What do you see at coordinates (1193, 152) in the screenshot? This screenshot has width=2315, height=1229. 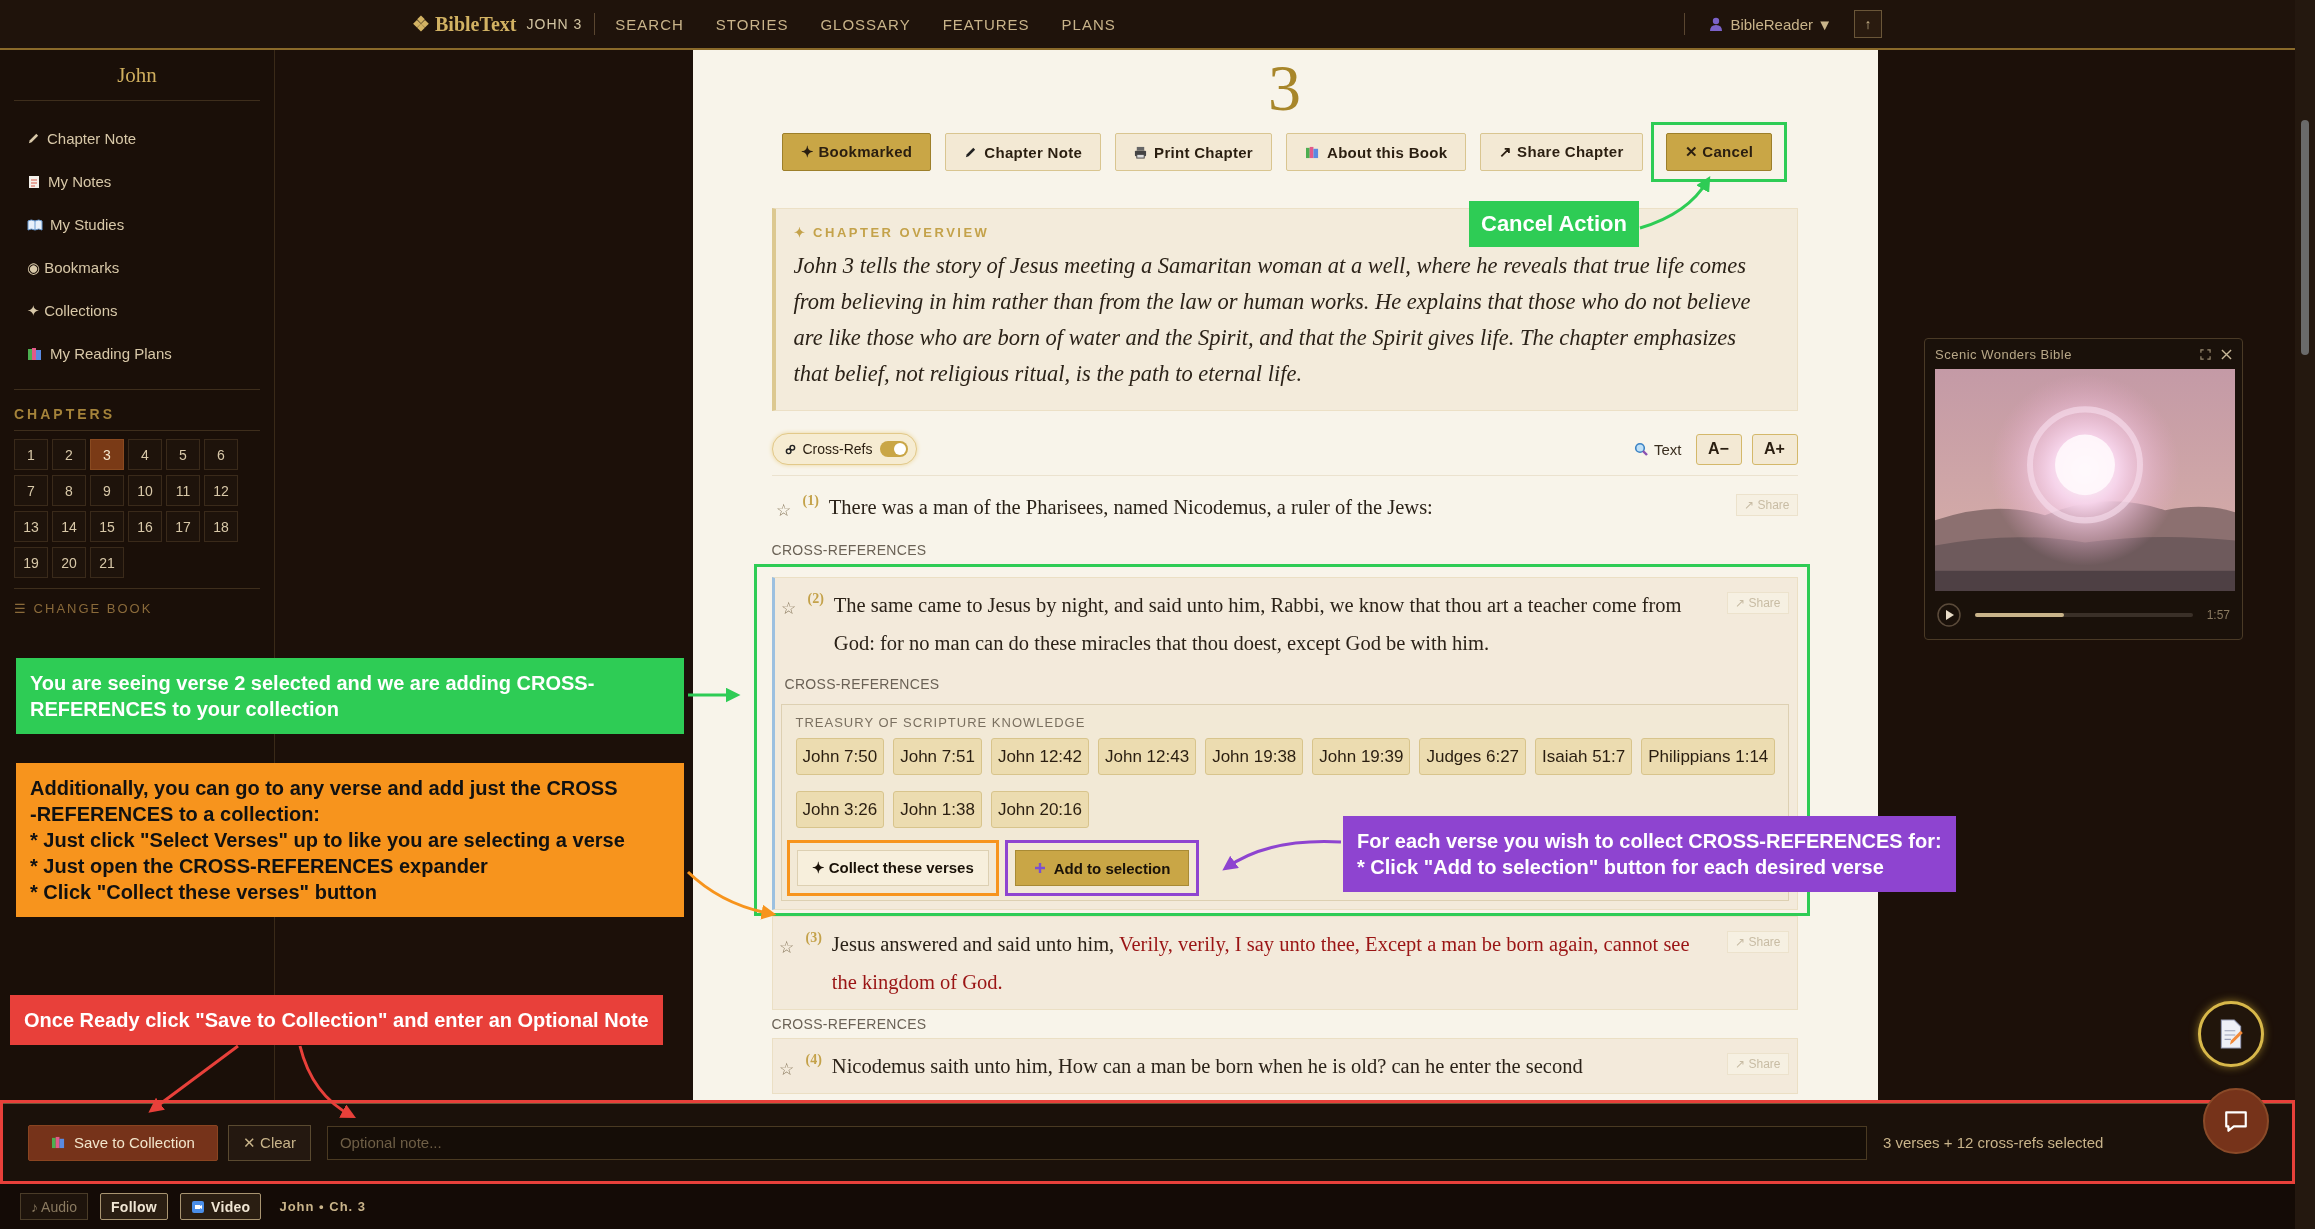 I see `chapter-action-button: Print Chapter` at bounding box center [1193, 152].